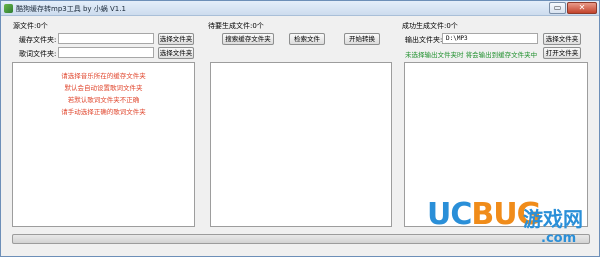 This screenshot has height=257, width=600. Describe the element at coordinates (30, 26) in the screenshot. I see `source-count-label: 源文件:0个` at that location.